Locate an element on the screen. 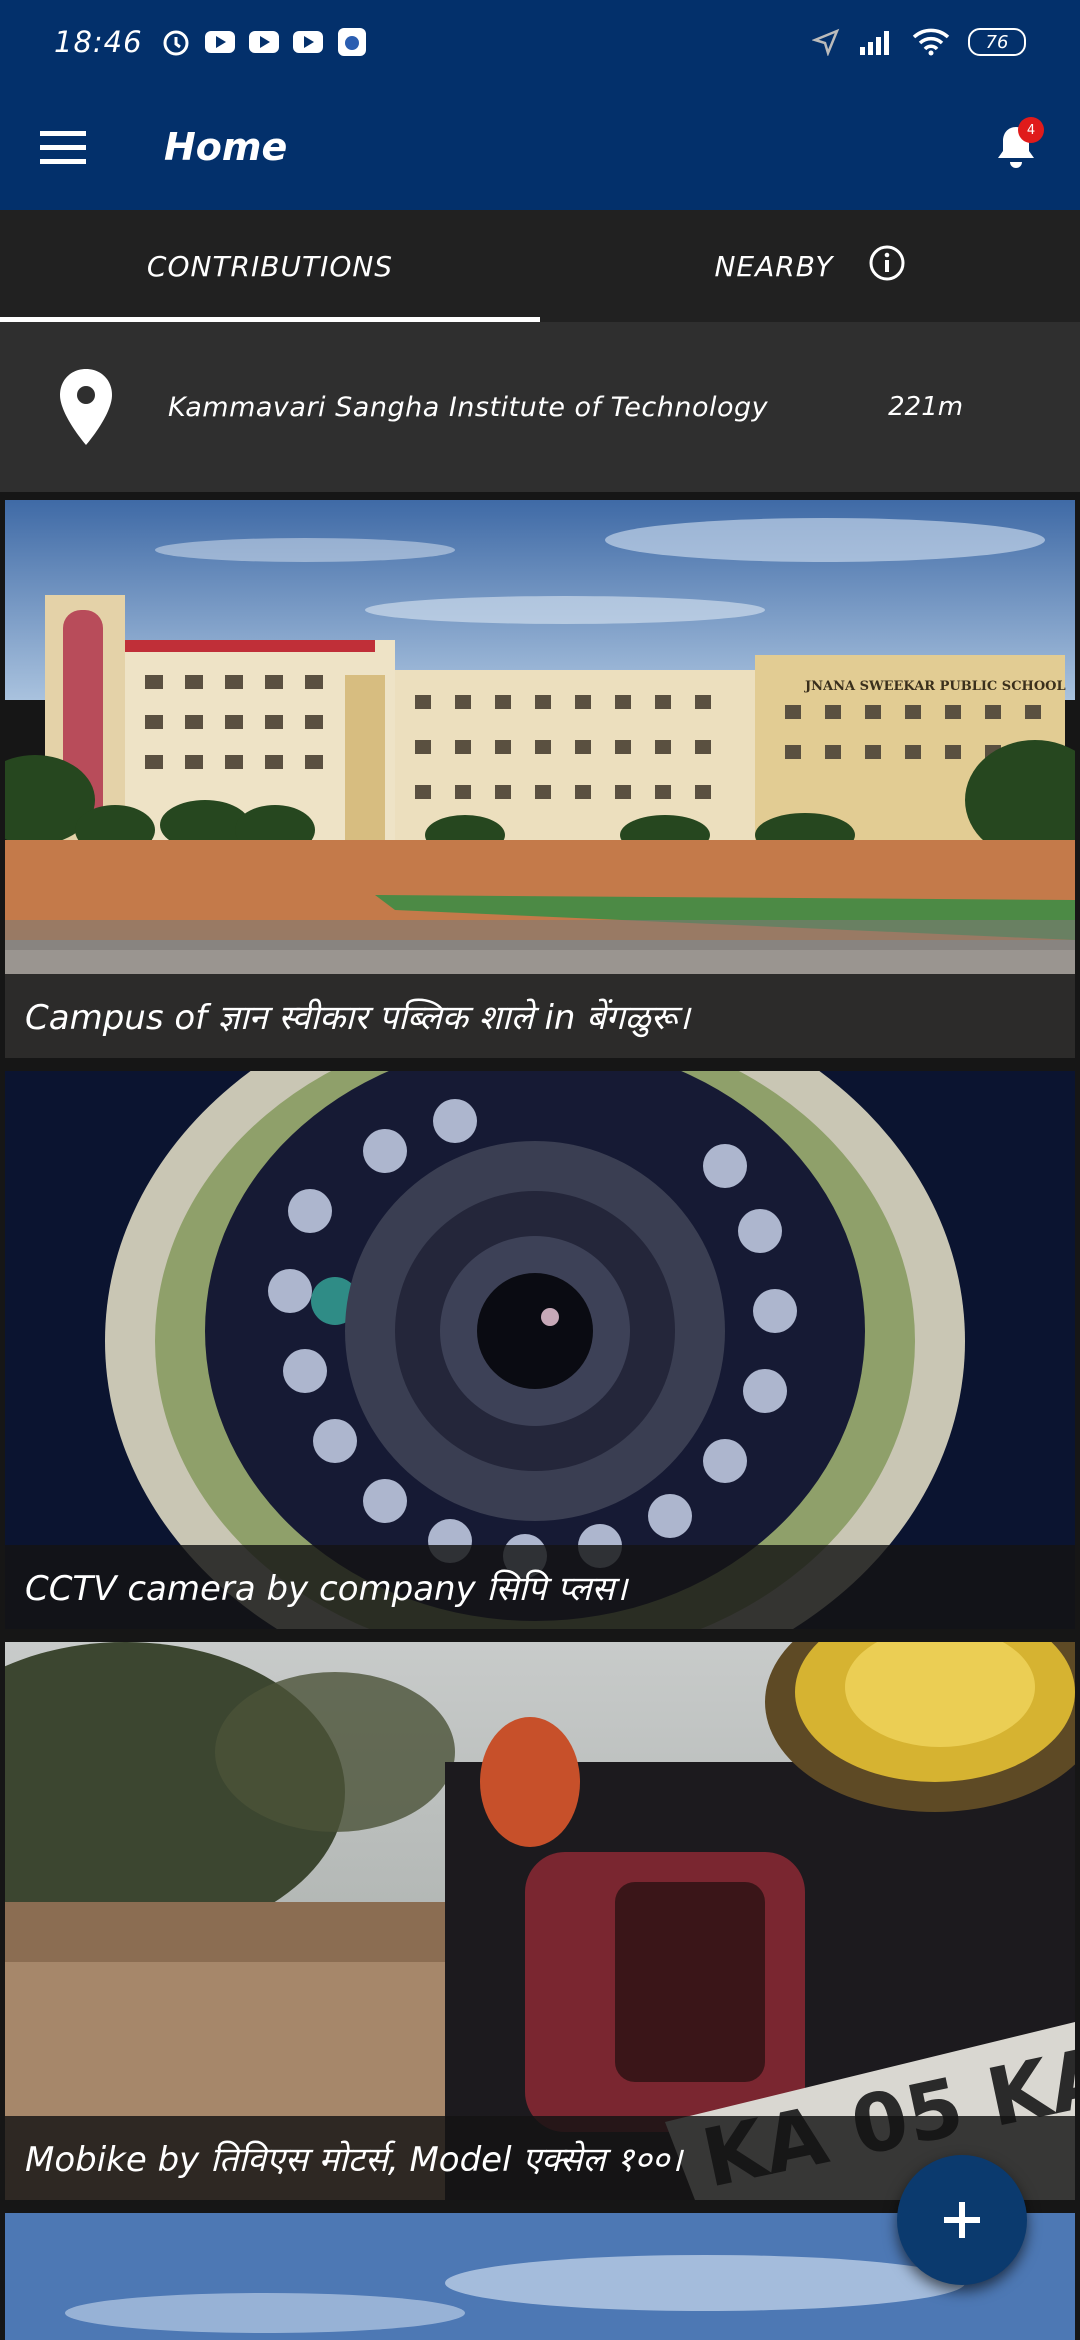  add-contribution-button is located at coordinates (962, 2220).